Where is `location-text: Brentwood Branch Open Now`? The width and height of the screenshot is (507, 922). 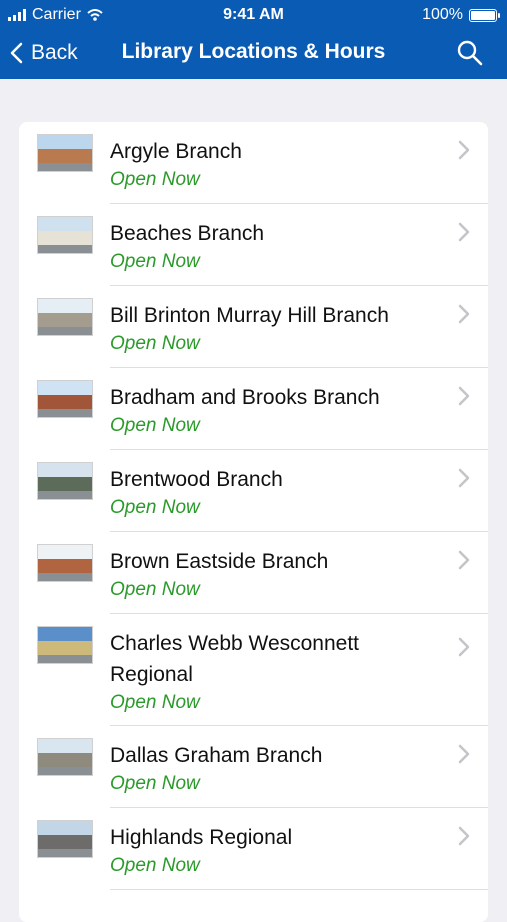
location-text: Brentwood Branch Open Now is located at coordinates (275, 492).